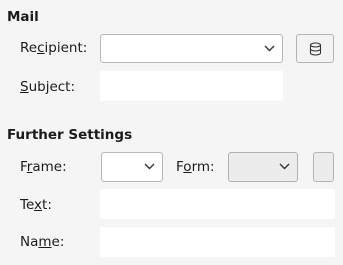 The width and height of the screenshot is (343, 265). Describe the element at coordinates (191, 48) in the screenshot. I see `recipient-combo` at that location.